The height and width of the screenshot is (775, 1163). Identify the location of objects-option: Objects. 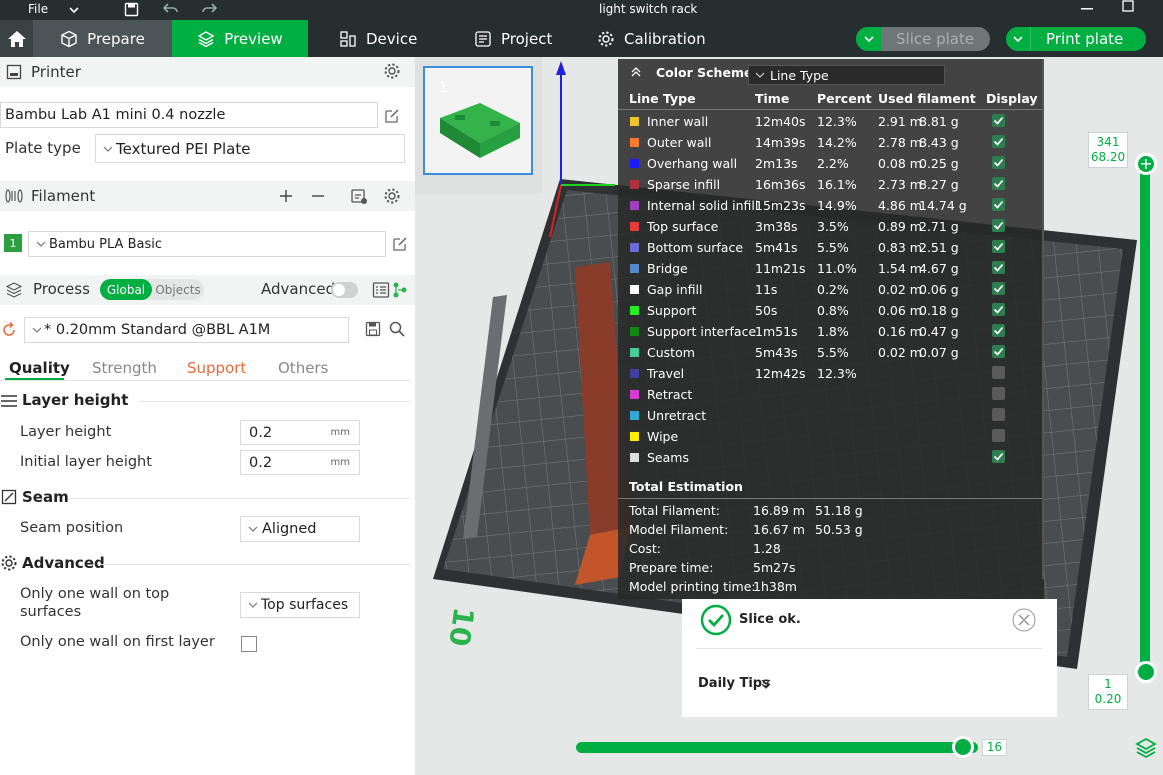
(178, 289).